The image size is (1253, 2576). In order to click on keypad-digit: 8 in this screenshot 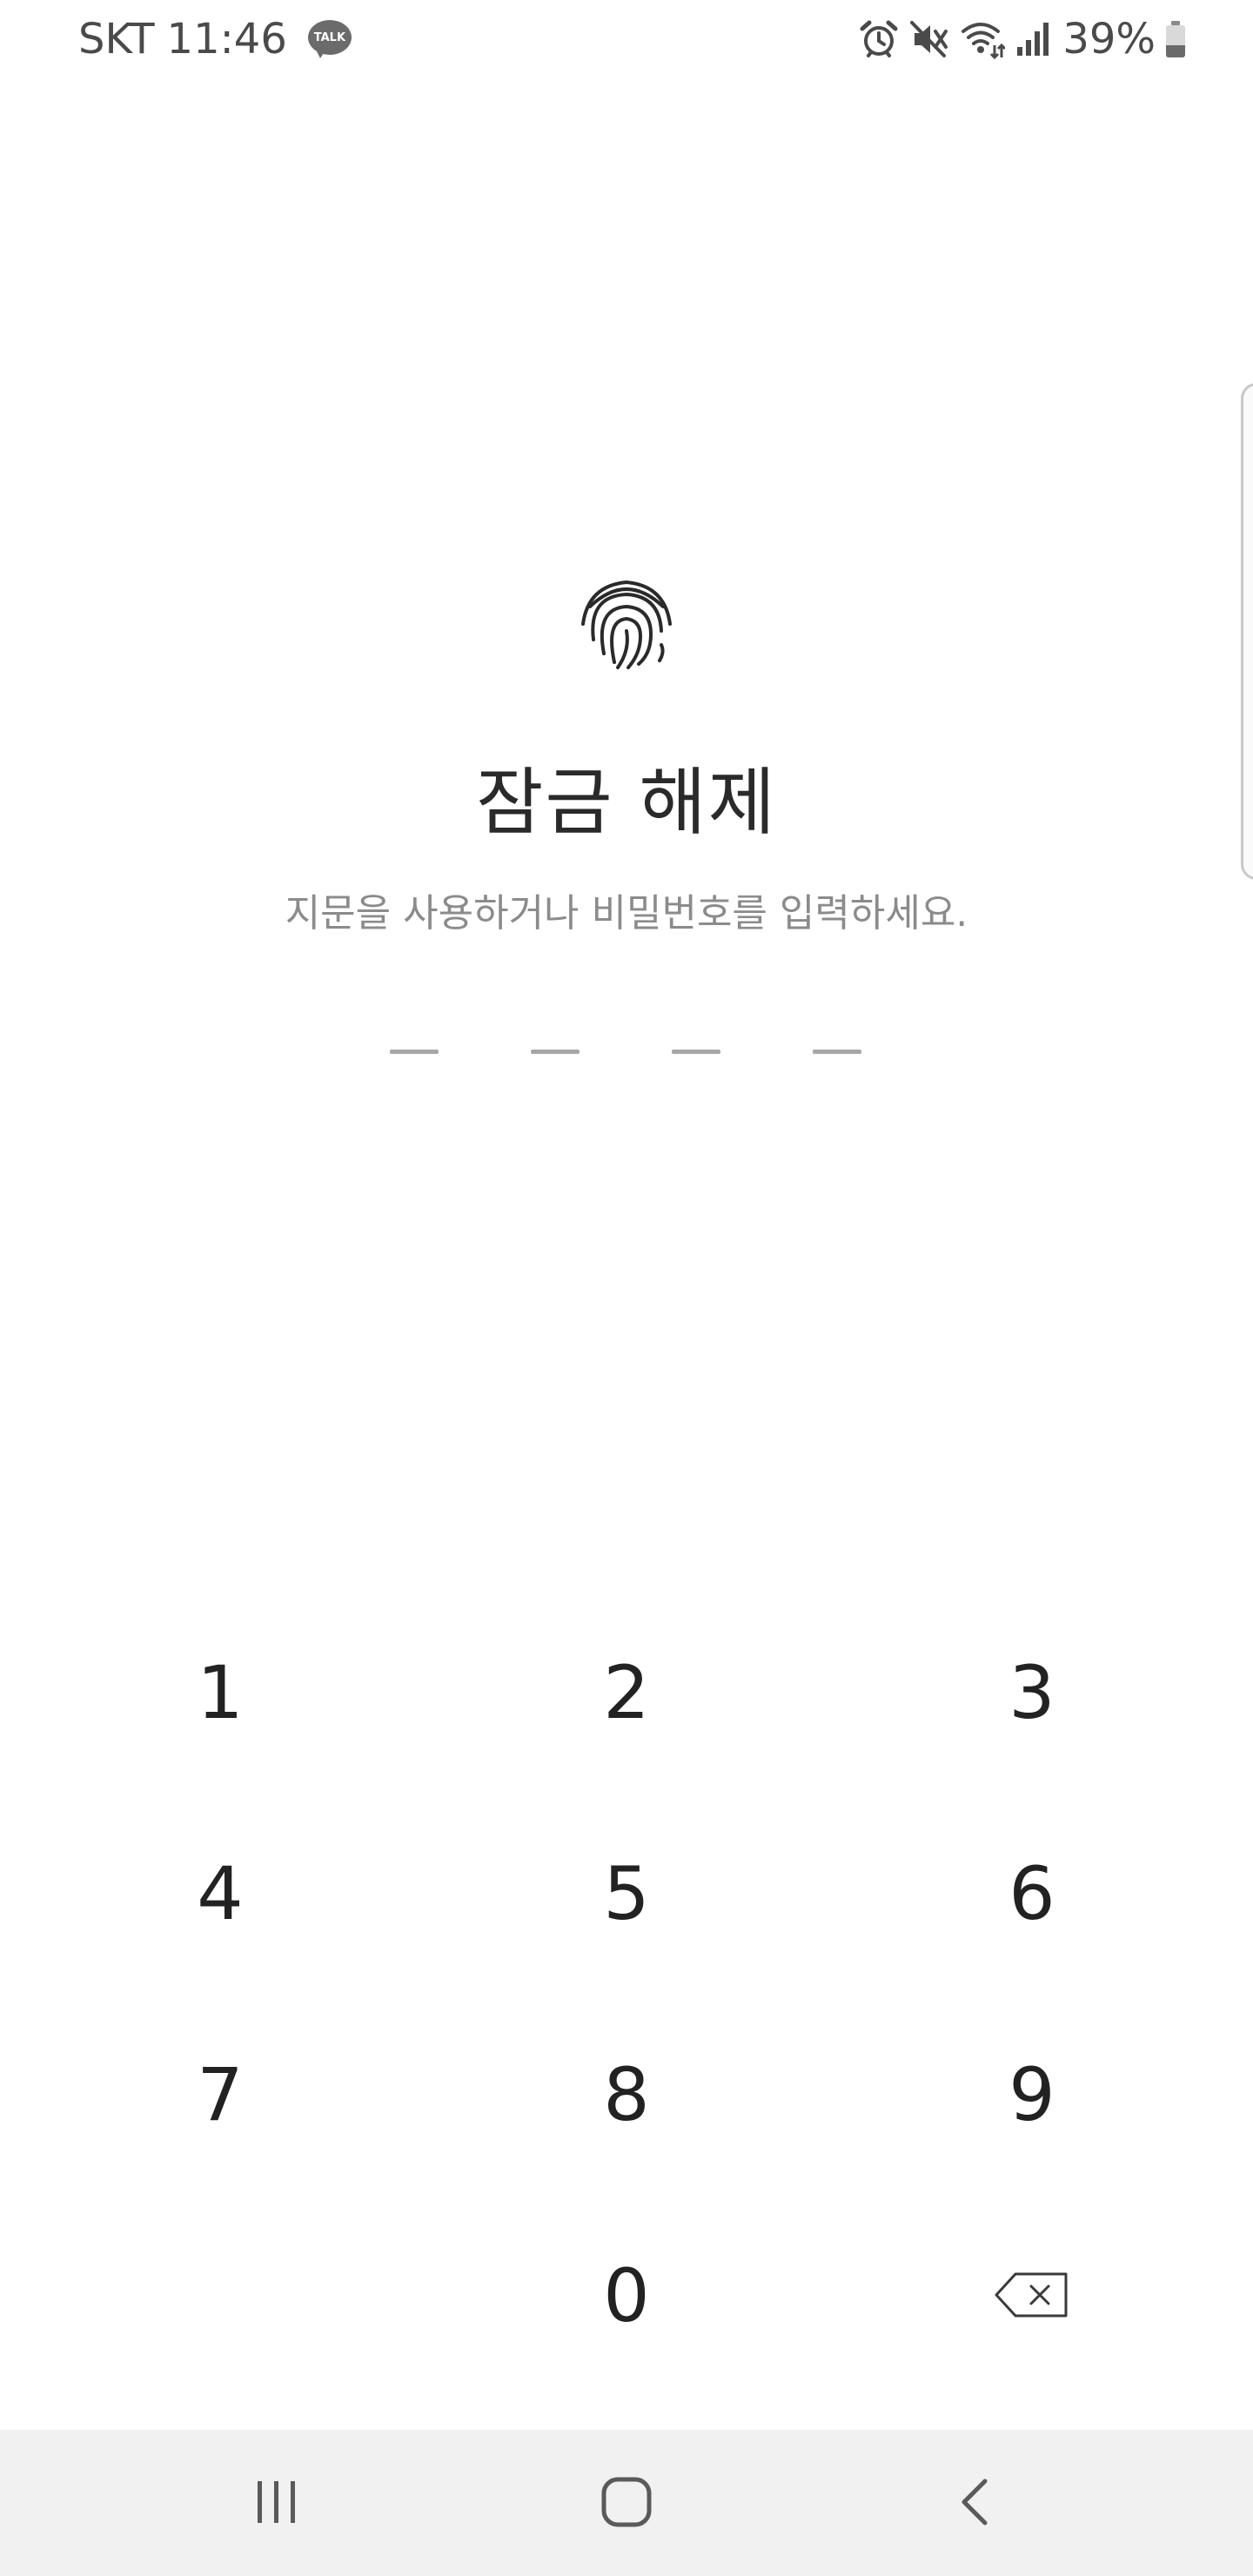, I will do `click(626, 2095)`.